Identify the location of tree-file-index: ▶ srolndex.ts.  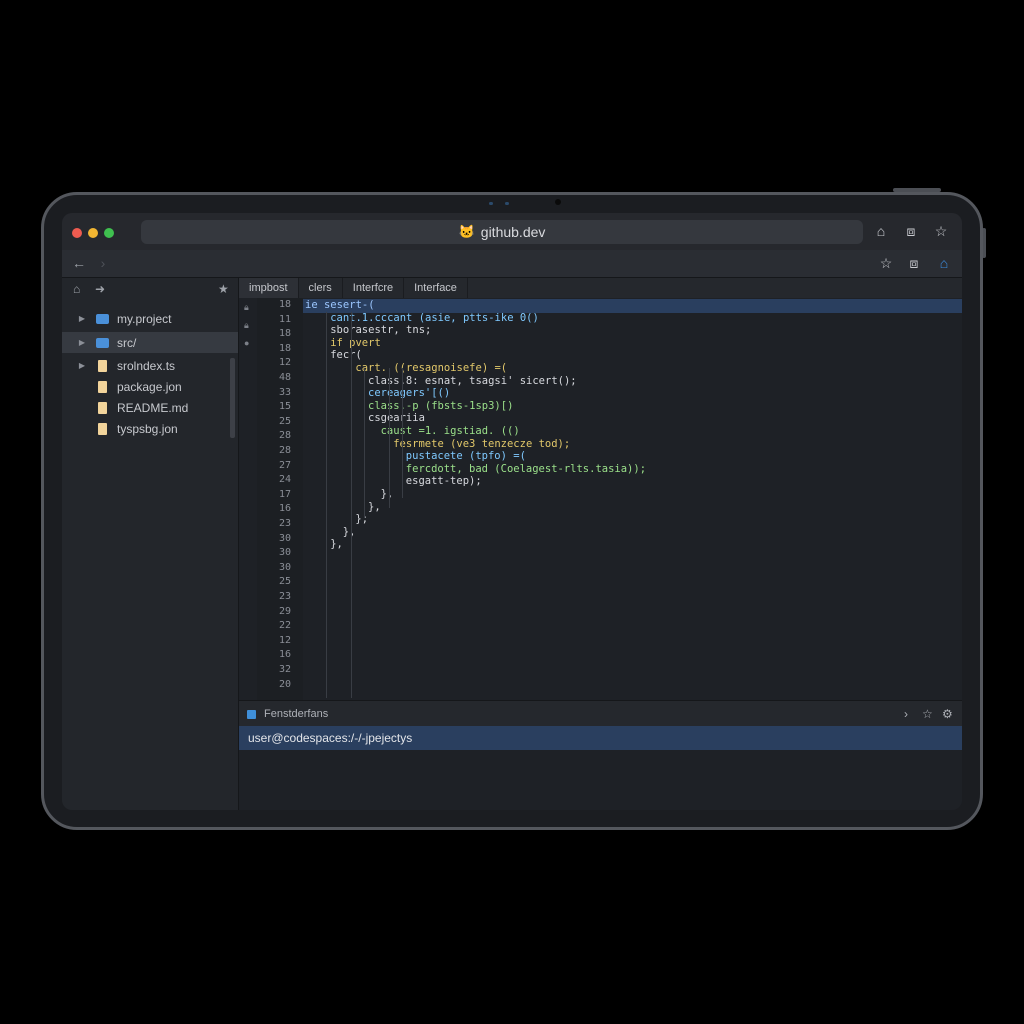
(150, 365).